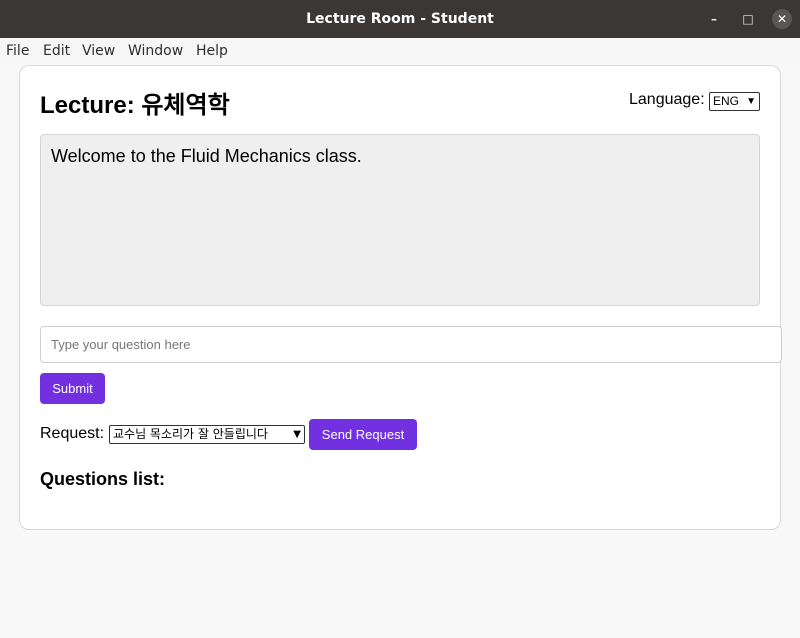 This screenshot has width=800, height=638. Describe the element at coordinates (72, 388) in the screenshot. I see `submit-button: Submit` at that location.